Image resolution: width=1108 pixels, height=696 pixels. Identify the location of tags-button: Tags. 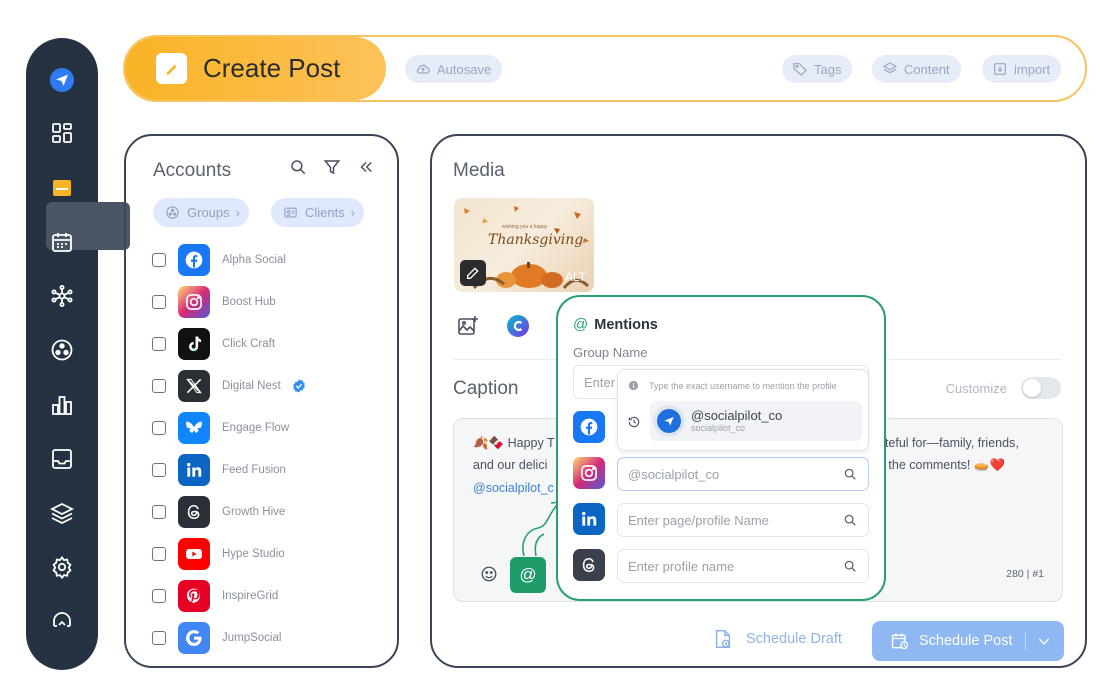
(817, 69).